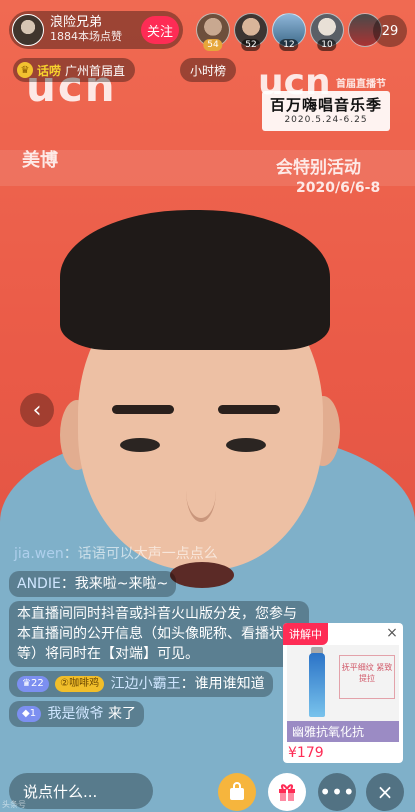  I want to click on anchor-avatar, so click(28, 30).